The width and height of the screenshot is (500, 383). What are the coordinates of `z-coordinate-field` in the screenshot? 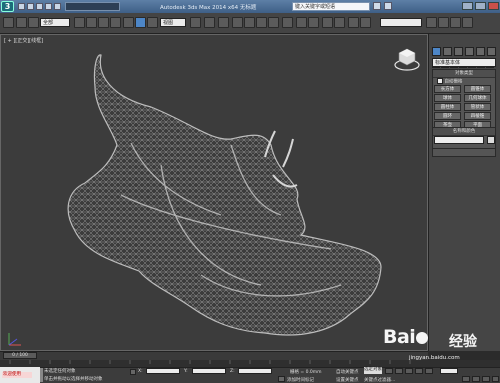 It's located at (255, 371).